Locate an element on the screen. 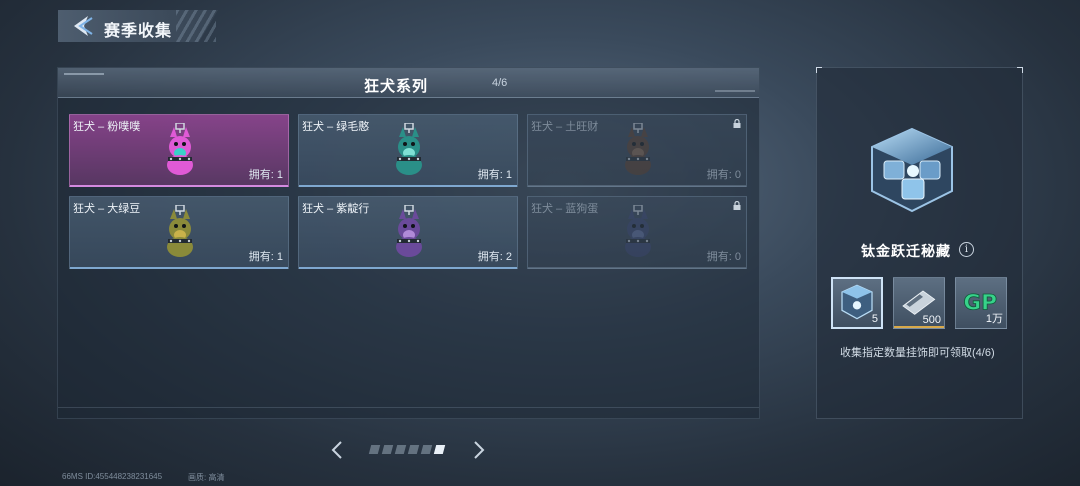 The height and width of the screenshot is (486, 1080). collection-card: 狂犬 – 蓝狗蛋拥有: 0 is located at coordinates (637, 232).